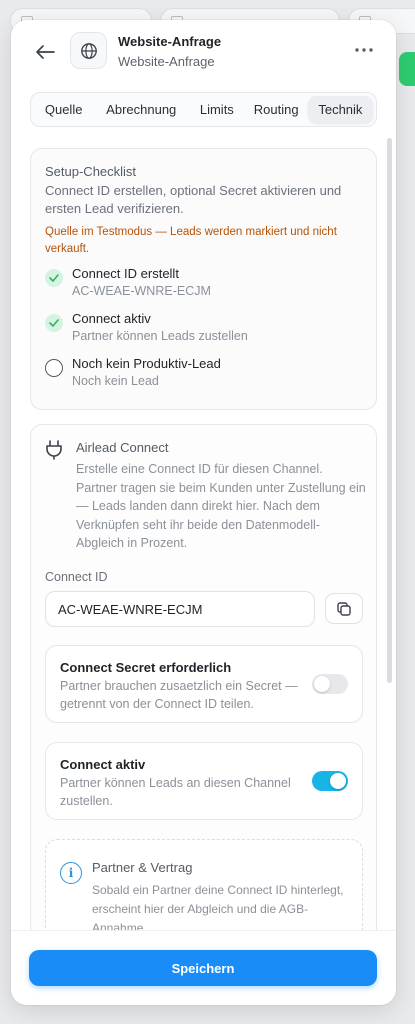 The width and height of the screenshot is (415, 1024). I want to click on source-type-badge, so click(88, 50).